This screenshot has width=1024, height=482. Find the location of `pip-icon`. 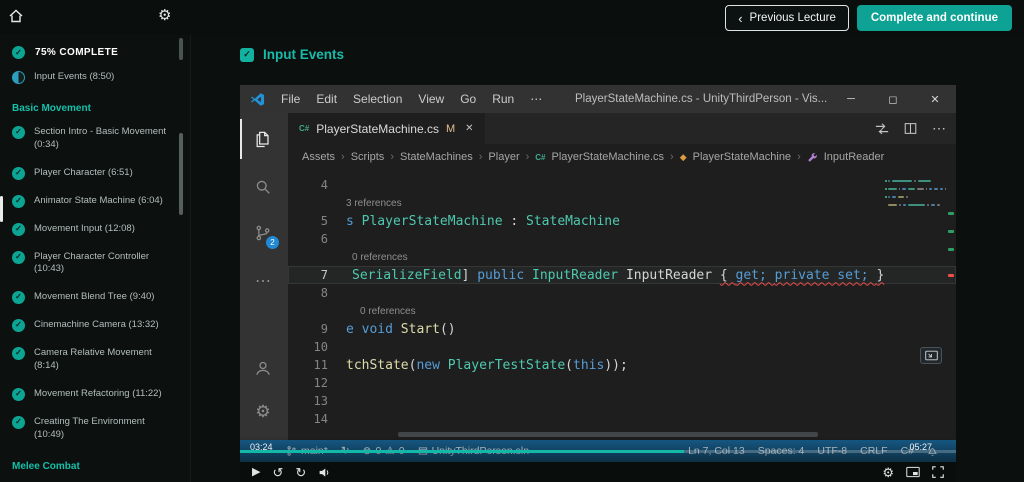

pip-icon is located at coordinates (913, 472).